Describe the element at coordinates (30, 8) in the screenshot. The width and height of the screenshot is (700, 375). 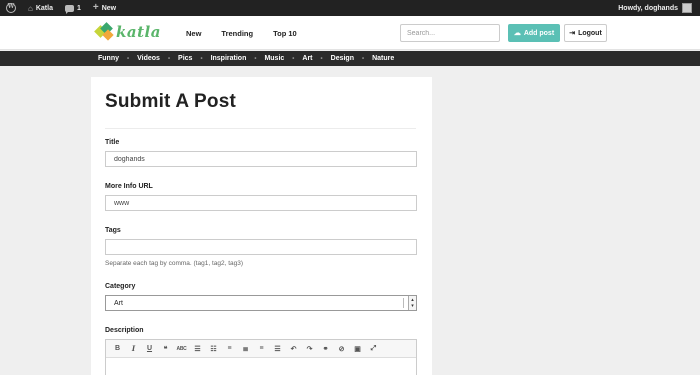
I see `home-icon: ⌂` at that location.